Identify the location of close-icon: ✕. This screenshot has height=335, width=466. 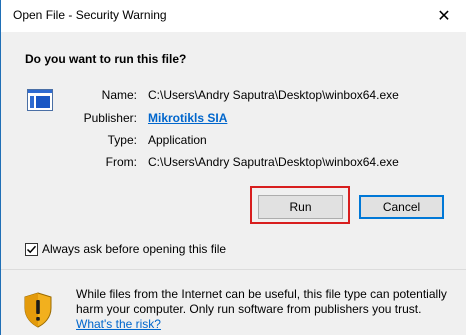
(444, 16).